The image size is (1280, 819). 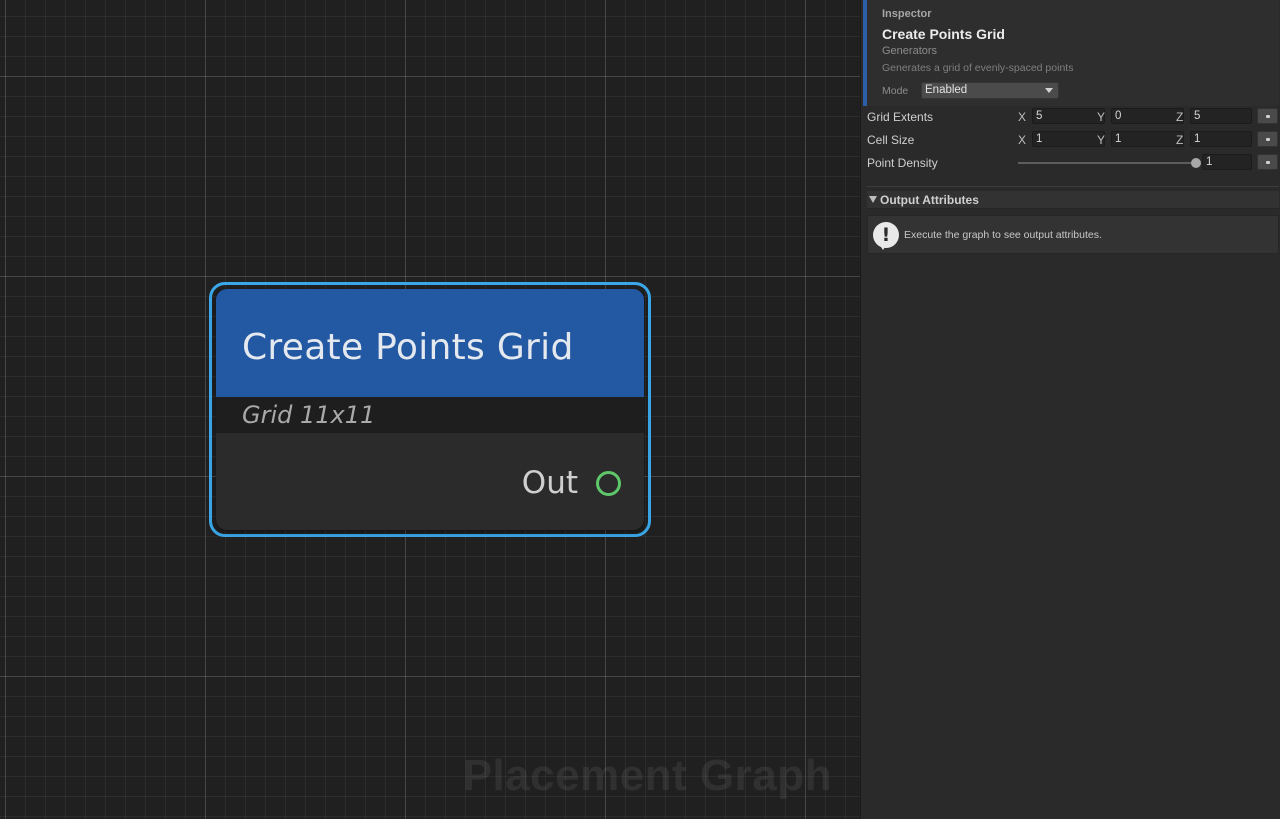 What do you see at coordinates (873, 199) in the screenshot?
I see `foldout-arrow-icon` at bounding box center [873, 199].